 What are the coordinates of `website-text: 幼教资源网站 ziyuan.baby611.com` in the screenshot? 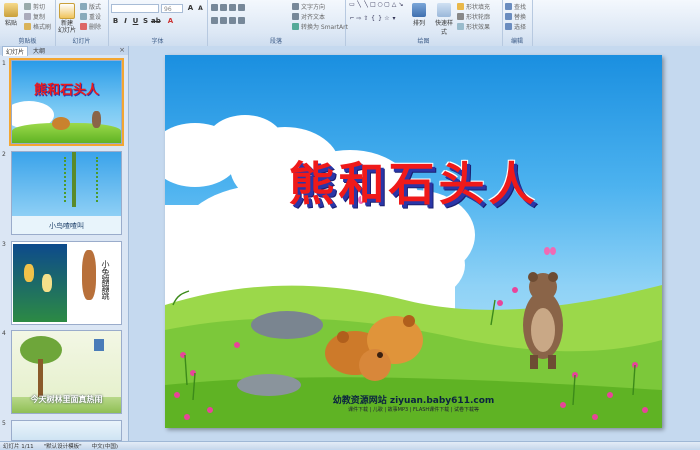 It's located at (413, 399).